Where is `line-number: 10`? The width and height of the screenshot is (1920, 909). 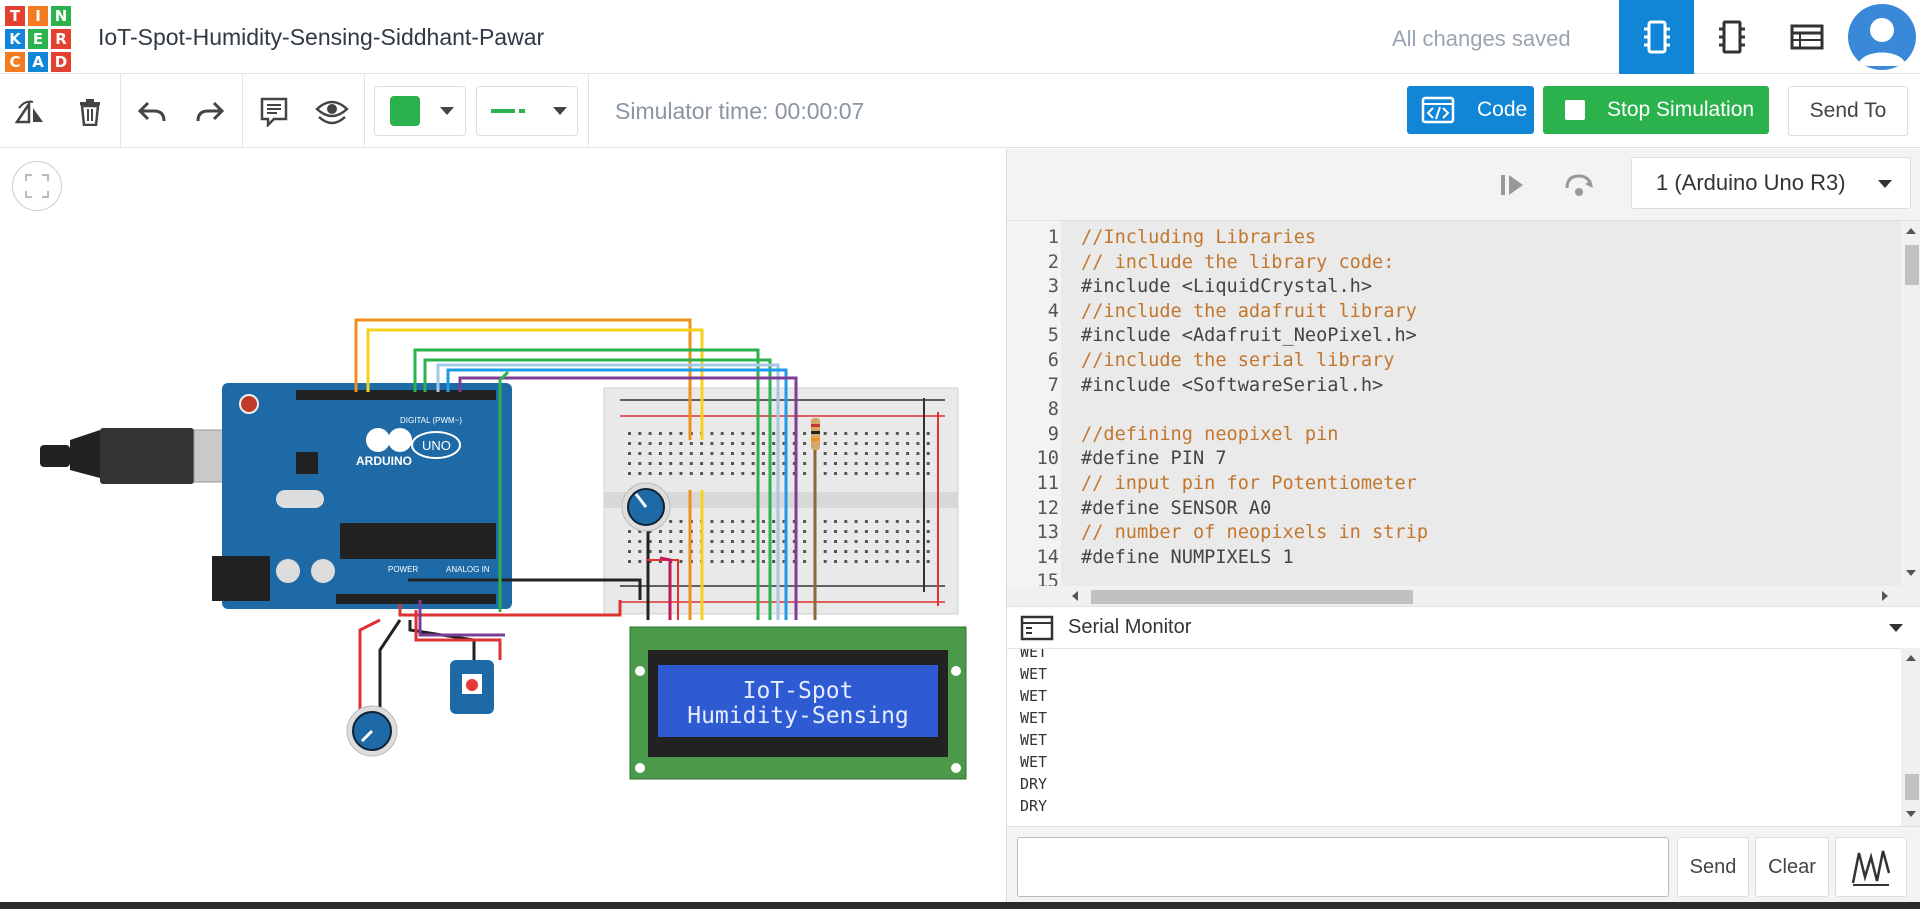 line-number: 10 is located at coordinates (1047, 459).